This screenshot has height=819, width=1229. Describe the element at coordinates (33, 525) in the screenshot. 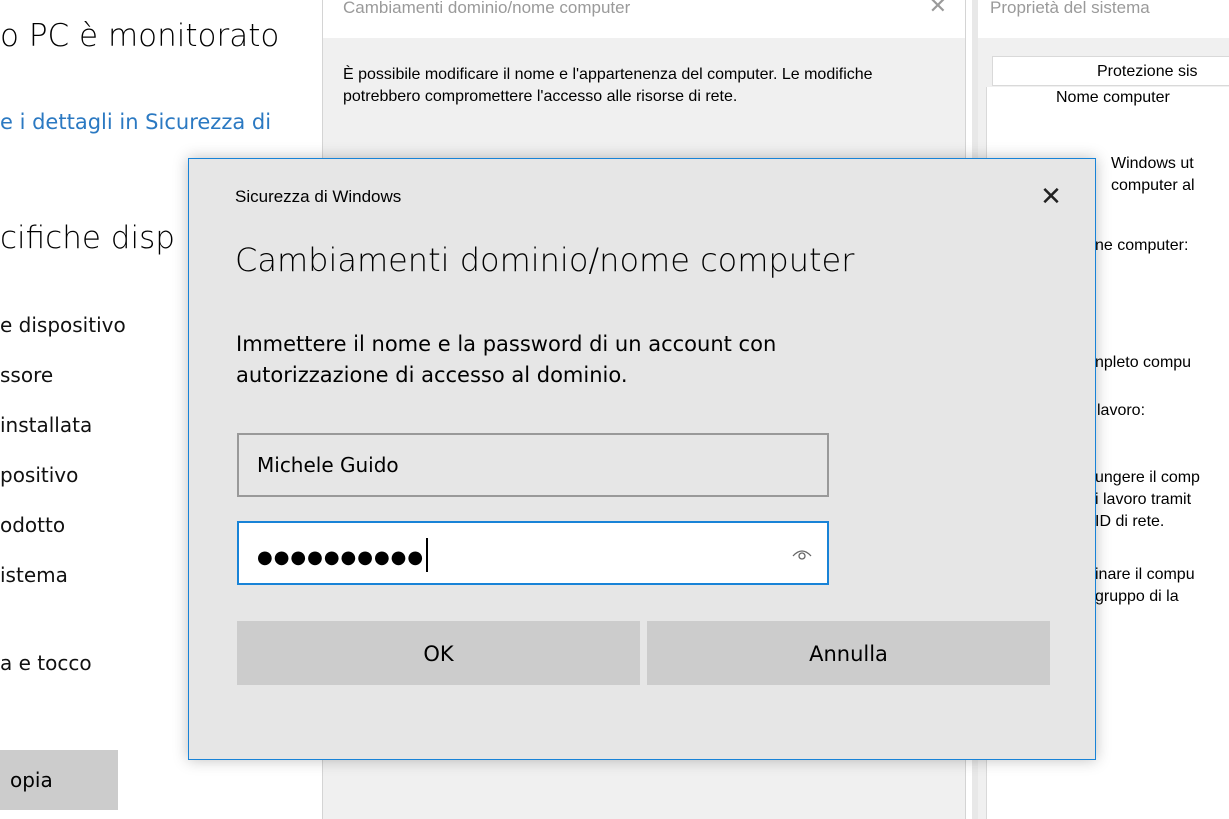

I see `spec-label-product-id: odotto` at that location.